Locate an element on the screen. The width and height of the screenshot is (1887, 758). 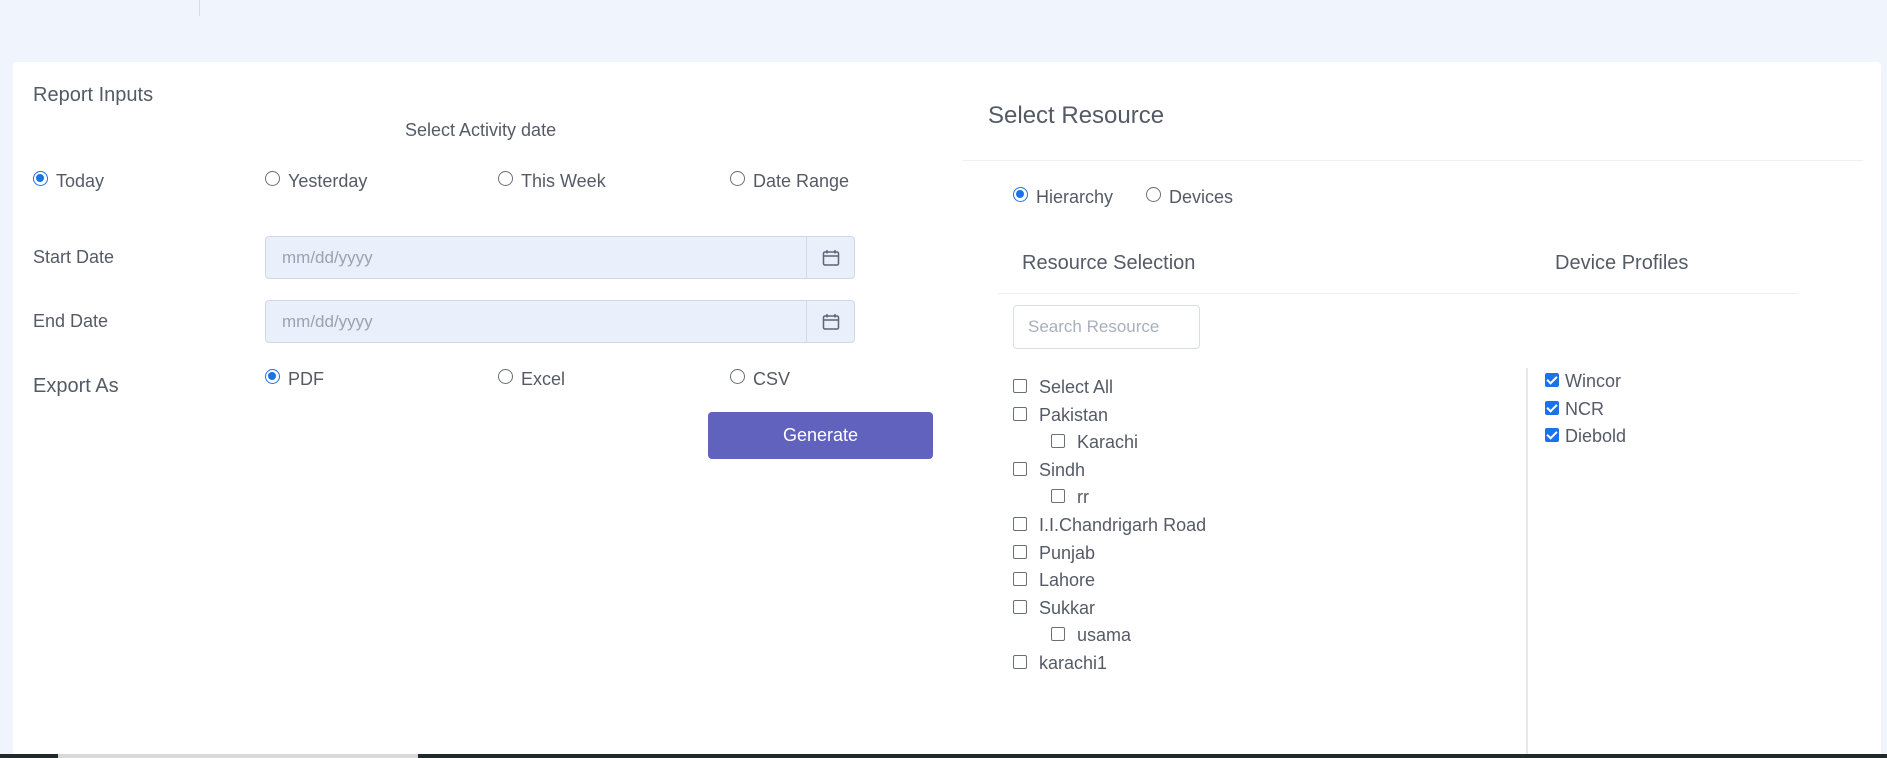
radio-devices-label: Devices is located at coordinates (1201, 197).